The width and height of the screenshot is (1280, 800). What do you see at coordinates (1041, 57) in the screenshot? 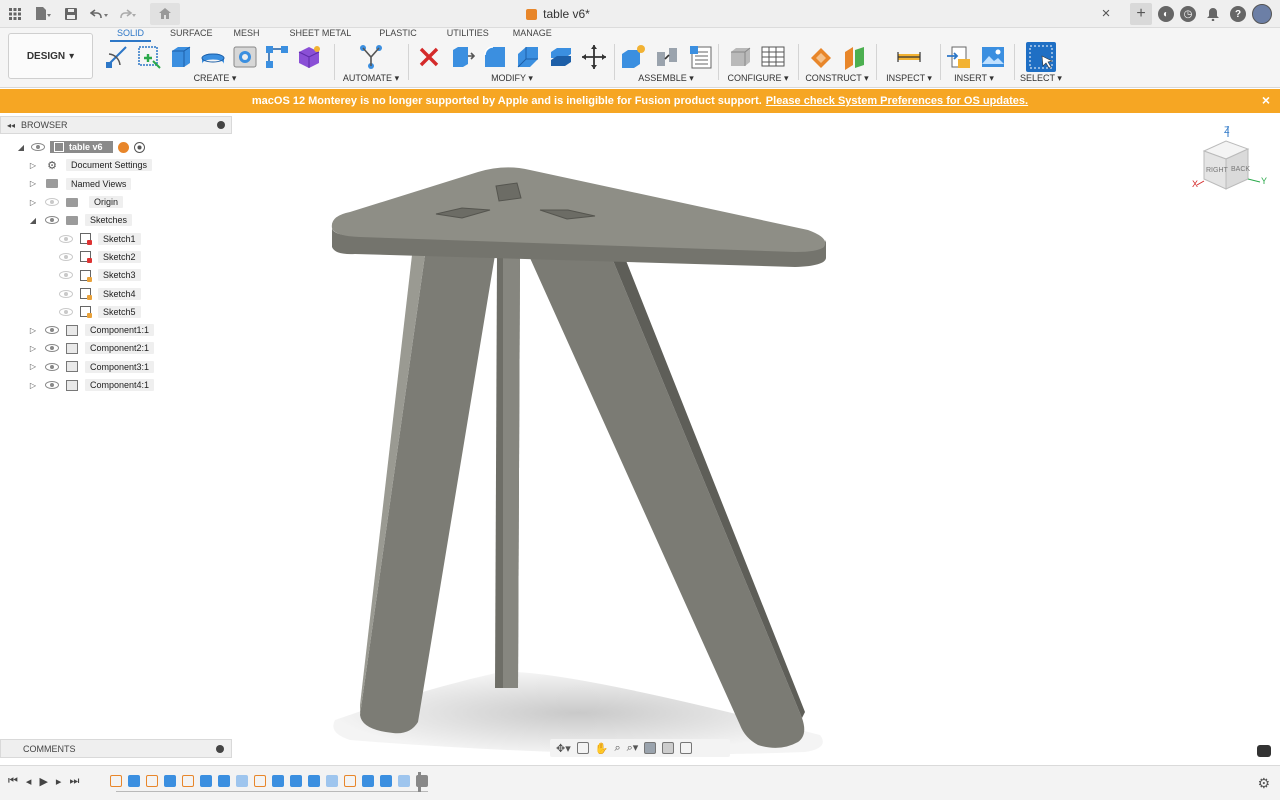
I see `select-icon` at bounding box center [1041, 57].